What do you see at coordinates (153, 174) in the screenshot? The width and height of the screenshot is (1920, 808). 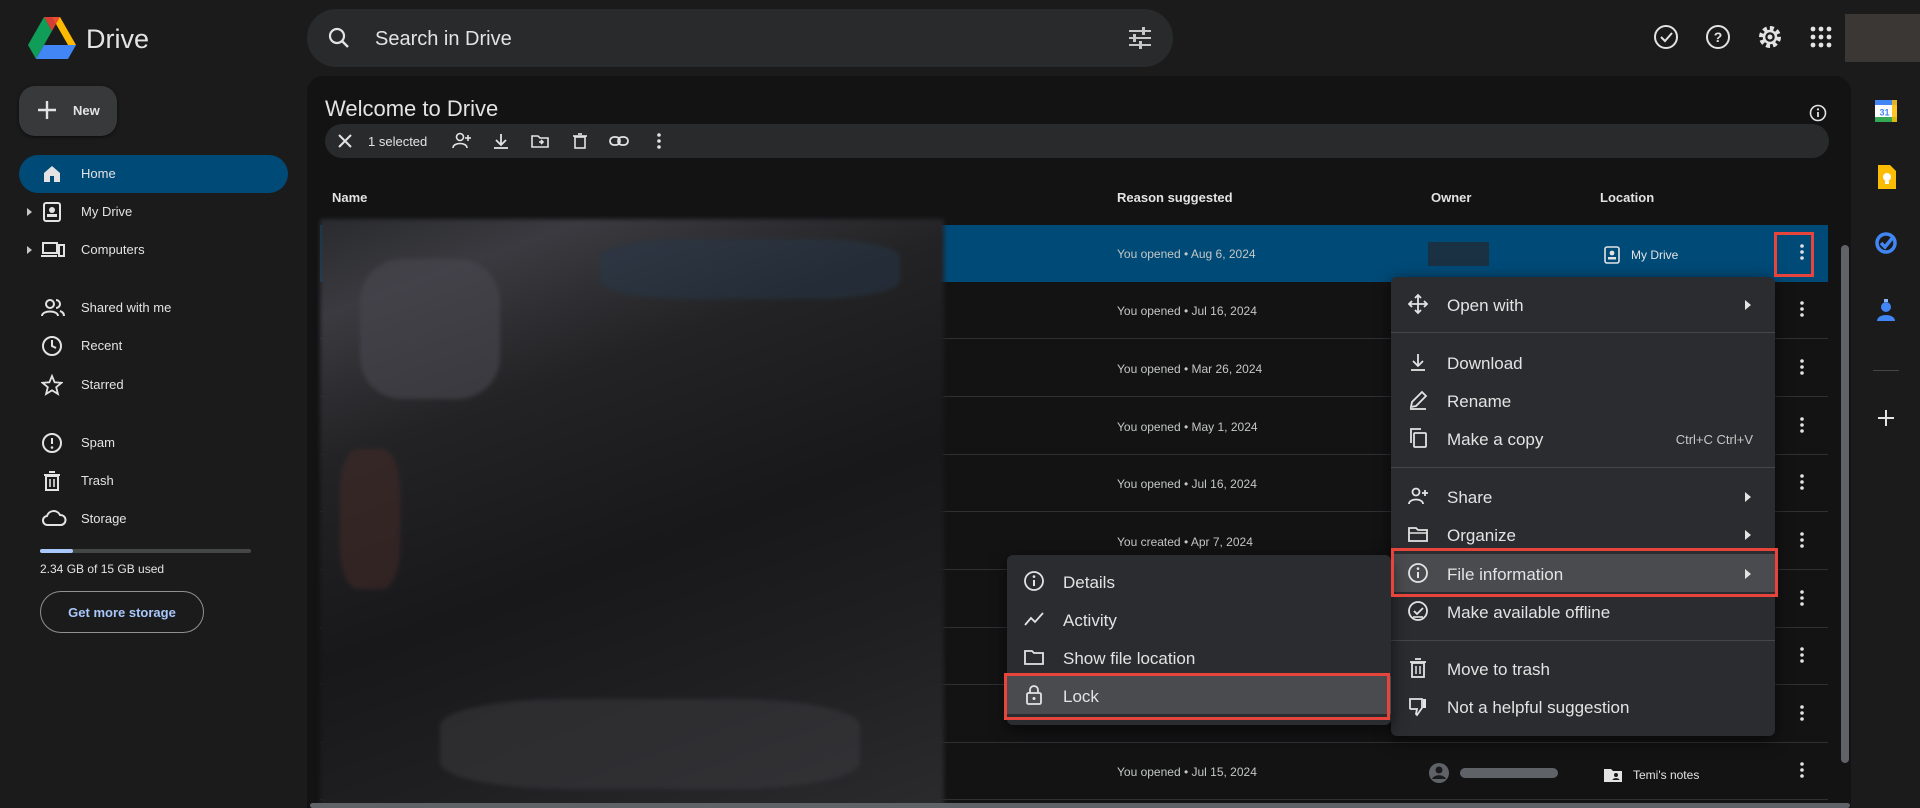 I see `sidebar-item-home: Home` at bounding box center [153, 174].